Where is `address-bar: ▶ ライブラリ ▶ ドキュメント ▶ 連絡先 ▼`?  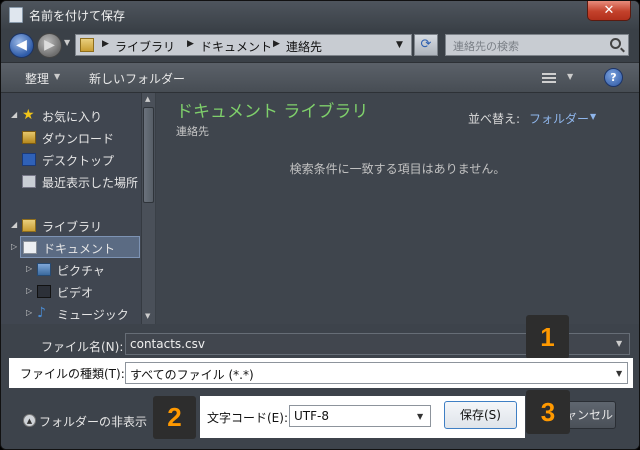
address-bar: ▶ ライブラリ ▶ ドキュメント ▶ 連絡先 ▼ is located at coordinates (243, 45).